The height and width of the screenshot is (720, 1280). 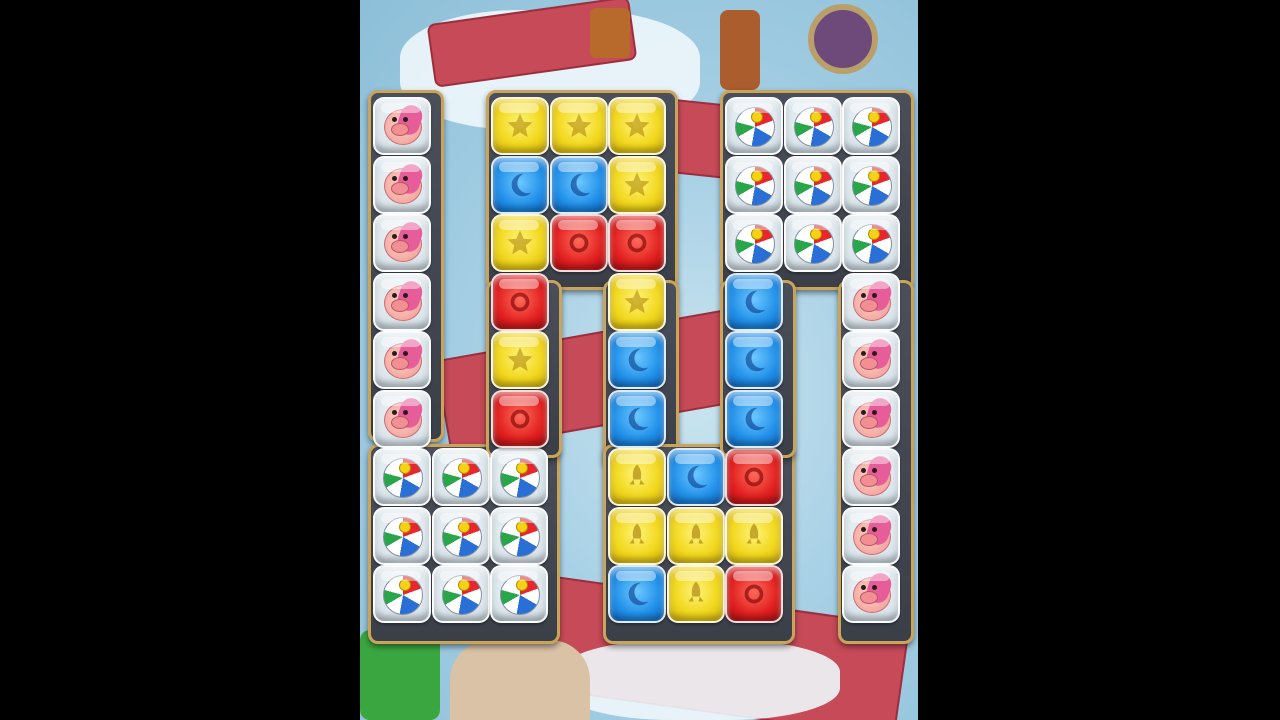 What do you see at coordinates (520, 680) in the screenshot?
I see `stone-sign-decoration` at bounding box center [520, 680].